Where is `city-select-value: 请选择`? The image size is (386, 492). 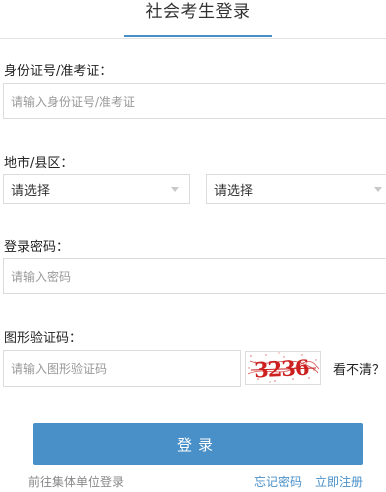 city-select-value: 请选择 is located at coordinates (31, 191).